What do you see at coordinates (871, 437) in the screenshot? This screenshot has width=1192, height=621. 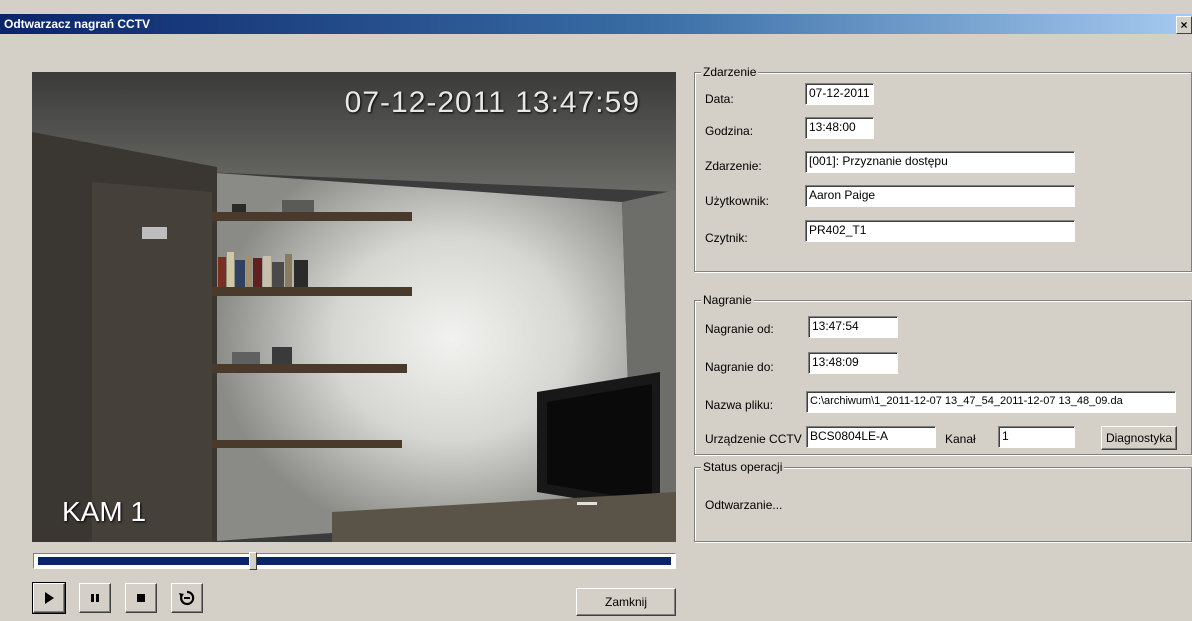 I see `device-field: BCS0804LE-A` at bounding box center [871, 437].